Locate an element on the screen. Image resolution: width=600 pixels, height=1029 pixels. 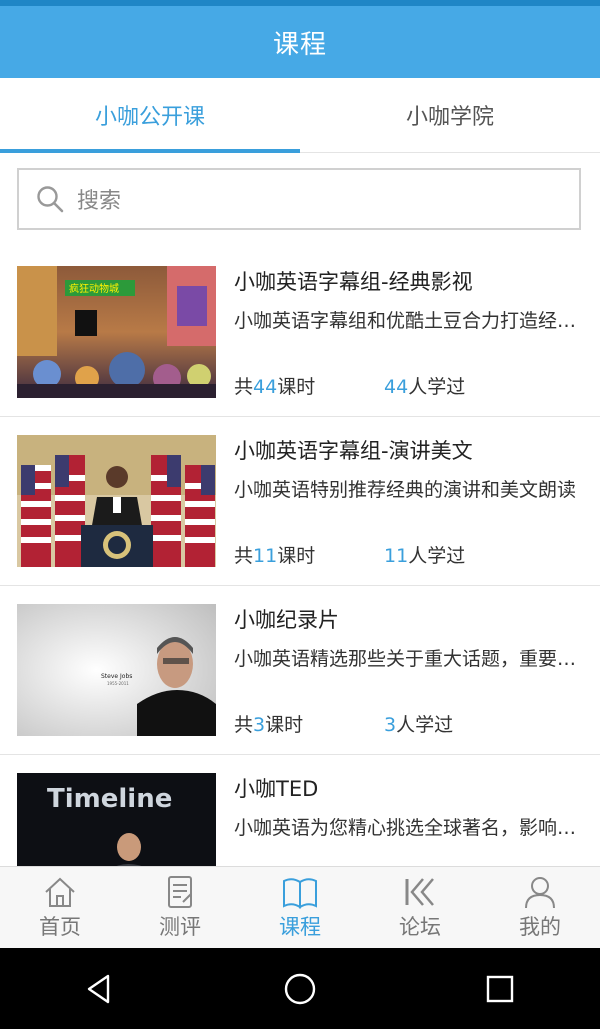
tab-home: 首页 is located at coordinates (60, 908).